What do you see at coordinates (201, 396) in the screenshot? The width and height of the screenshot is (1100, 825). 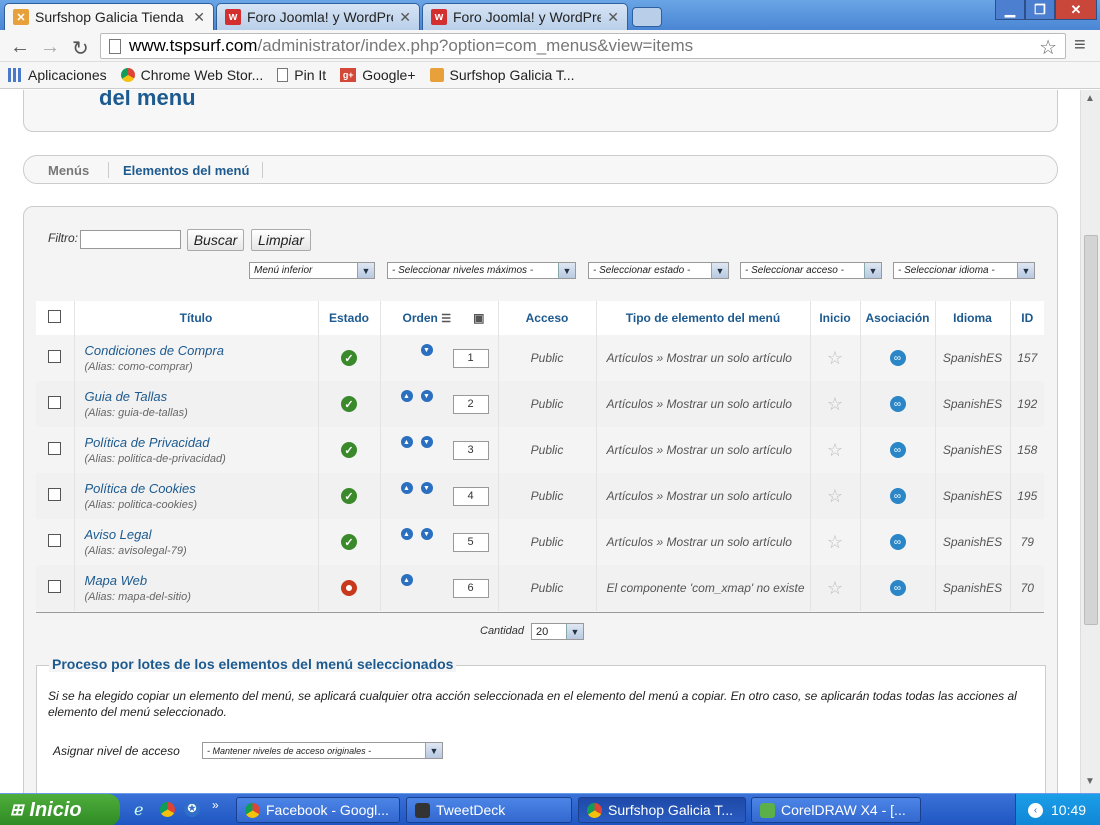 I see `item-title-link: Guia de Tallas` at bounding box center [201, 396].